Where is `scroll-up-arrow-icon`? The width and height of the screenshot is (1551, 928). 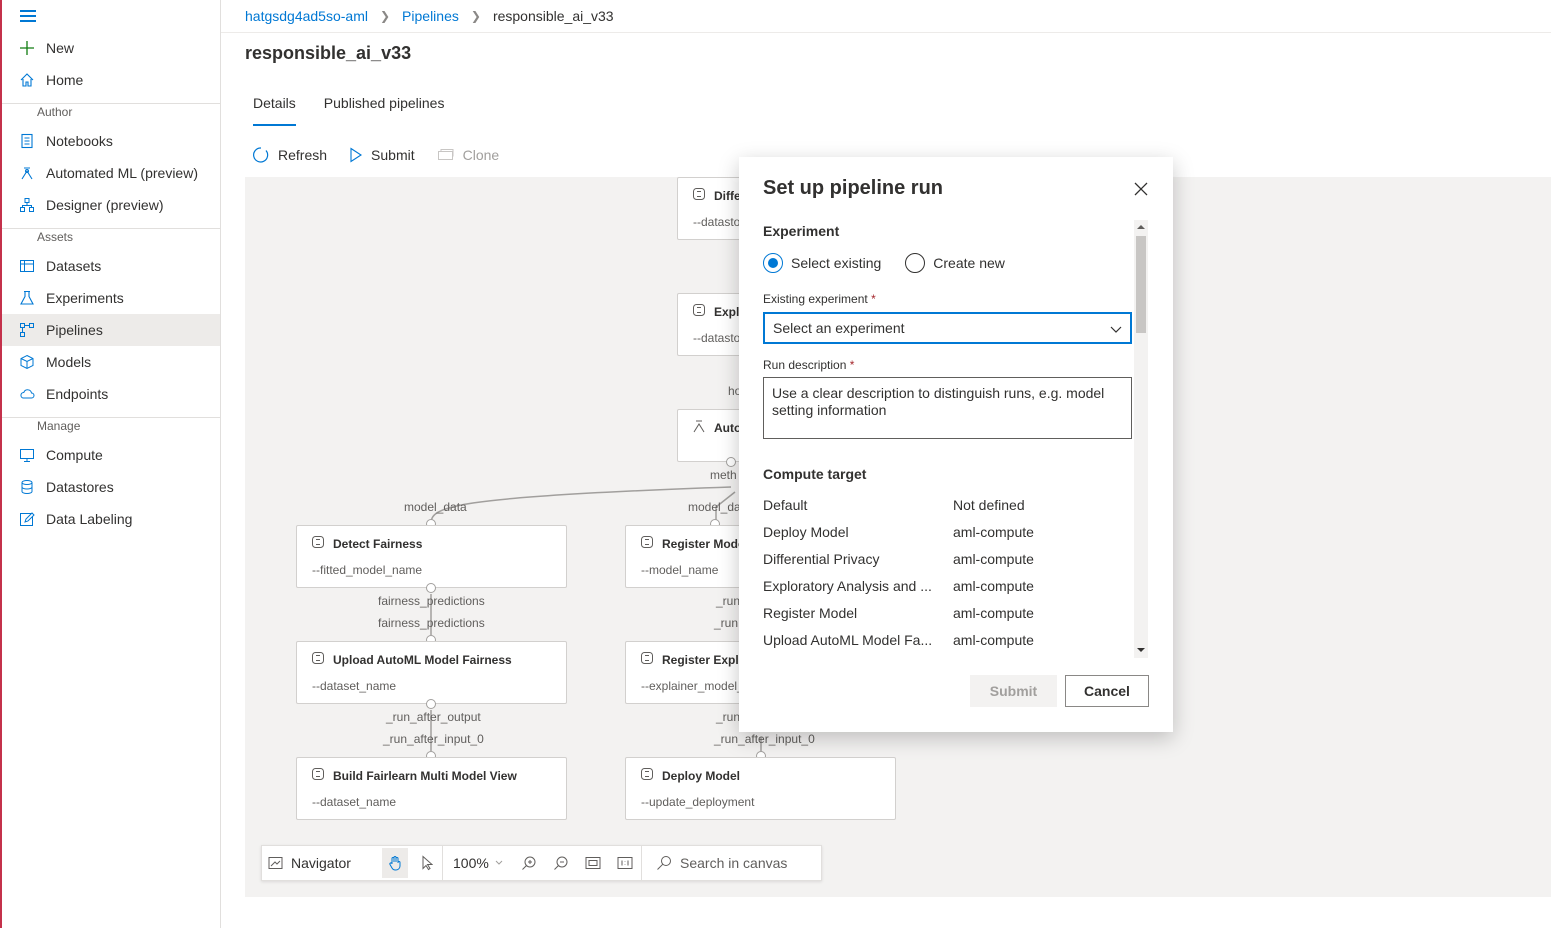 scroll-up-arrow-icon is located at coordinates (1141, 227).